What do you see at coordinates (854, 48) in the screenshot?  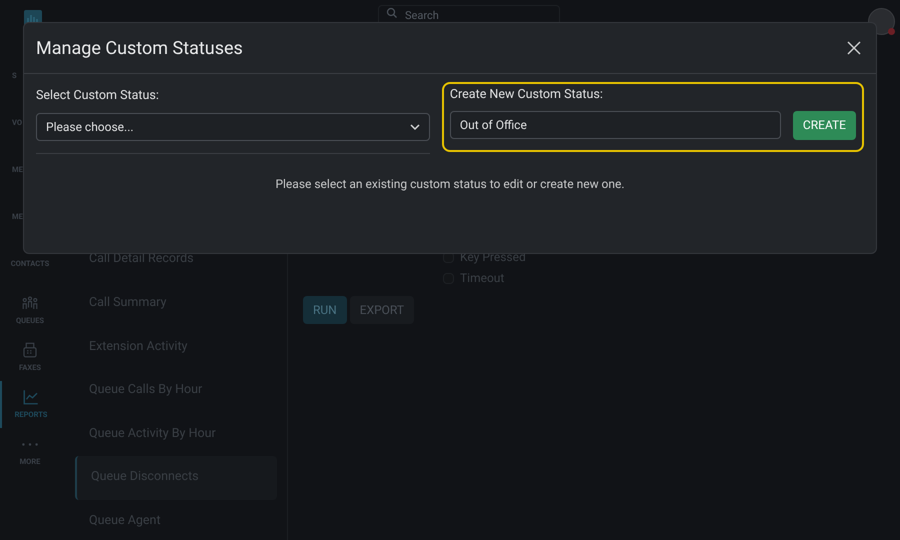 I see `close-icon` at bounding box center [854, 48].